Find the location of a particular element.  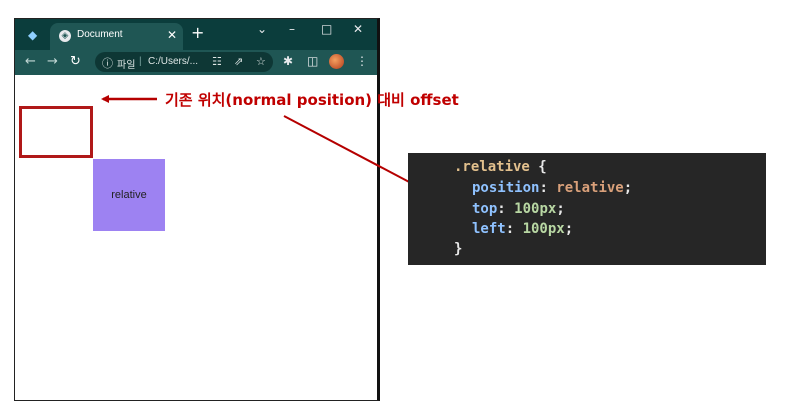

code-selector-line: .relative { is located at coordinates (500, 167).